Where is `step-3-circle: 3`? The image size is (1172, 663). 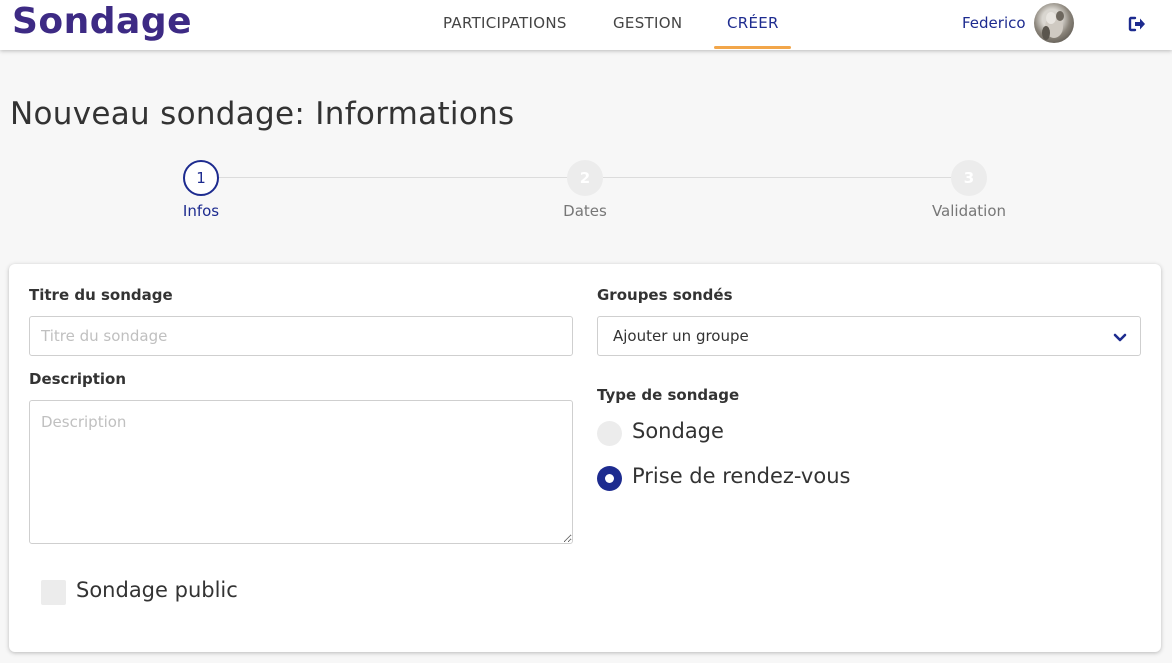 step-3-circle: 3 is located at coordinates (969, 178).